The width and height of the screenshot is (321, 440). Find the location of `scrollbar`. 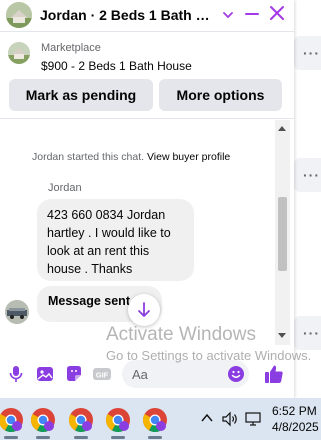

scrollbar is located at coordinates (282, 232).